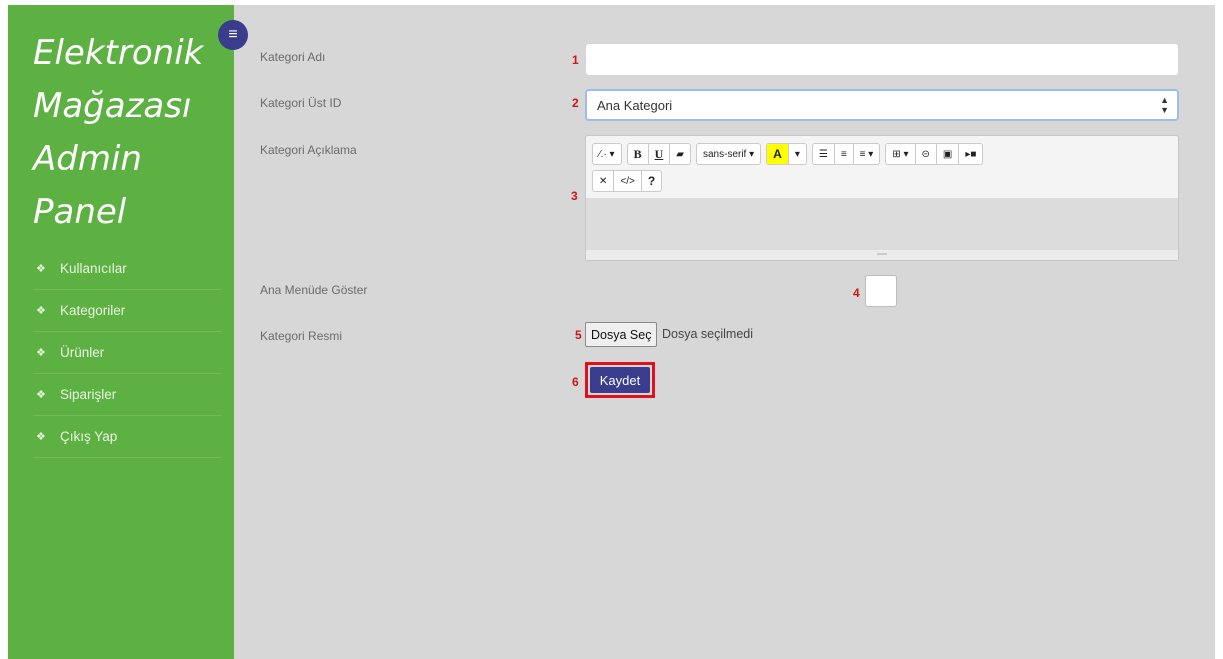 This screenshot has height=659, width=1223. I want to click on editor-resize-handle: ══, so click(882, 255).